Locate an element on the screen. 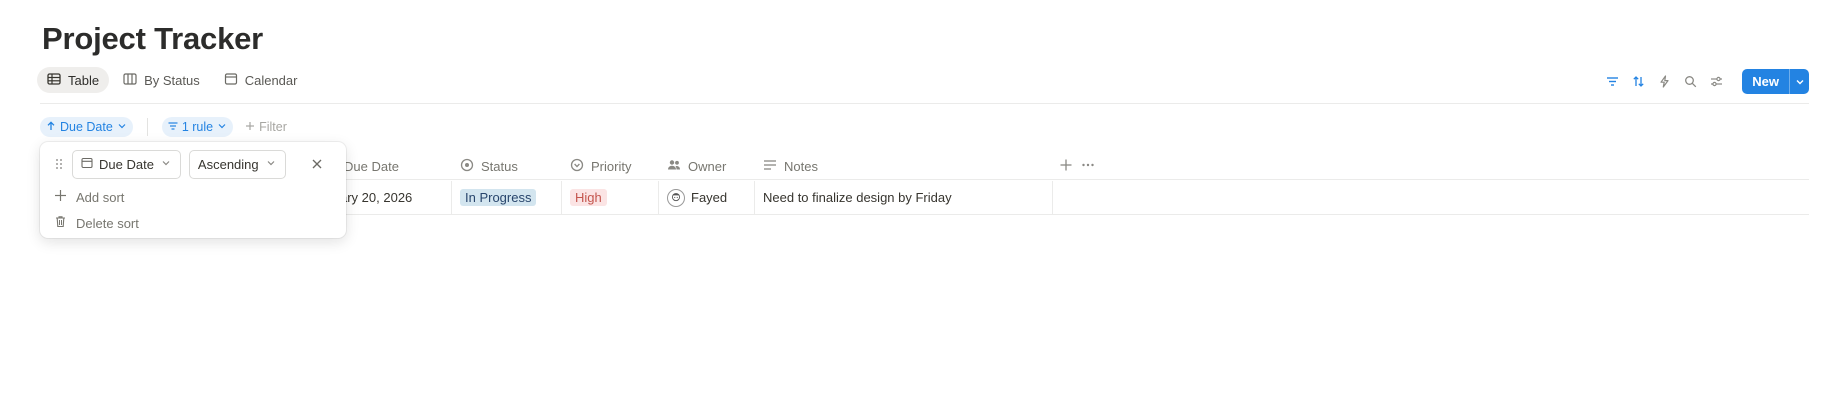 This screenshot has width=1844, height=399. add-sort-label: Add sort is located at coordinates (100, 197).